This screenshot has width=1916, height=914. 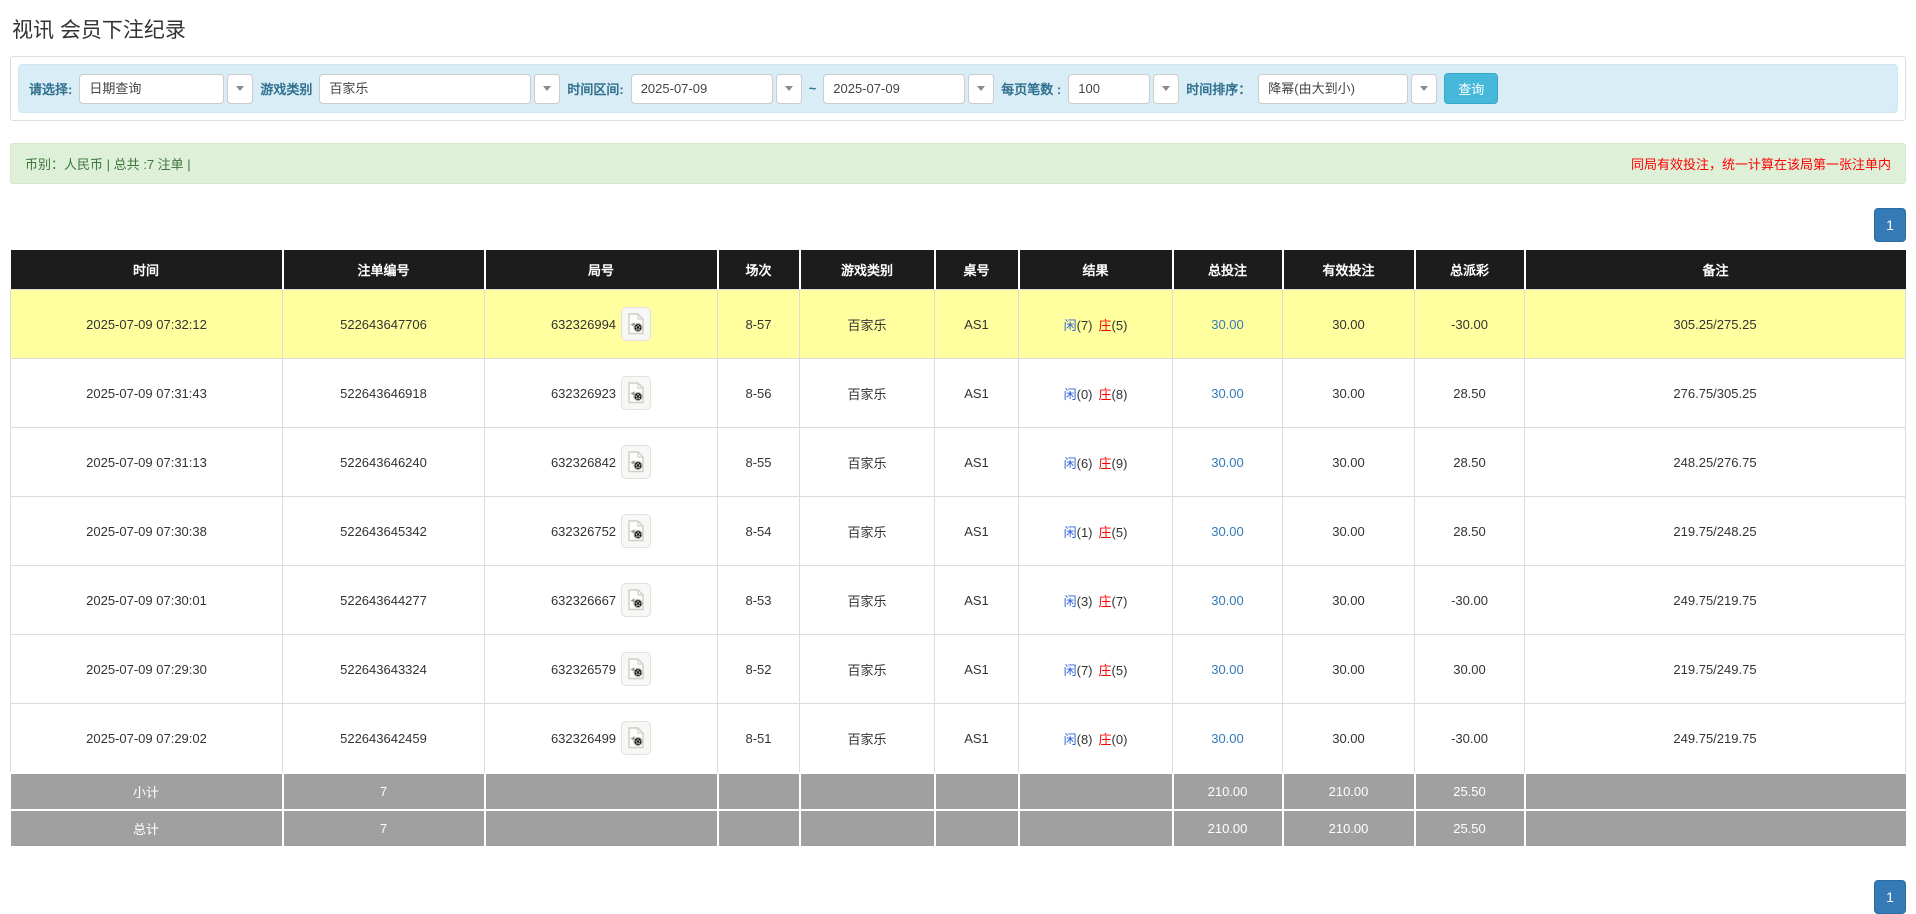 What do you see at coordinates (1227, 827) in the screenshot?
I see `total-total-bet: 210.00` at bounding box center [1227, 827].